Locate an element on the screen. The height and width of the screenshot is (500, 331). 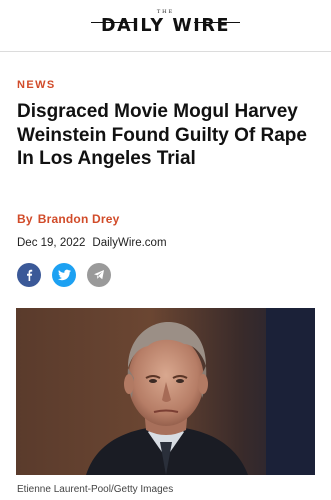
category-label: NEWS is located at coordinates (36, 85).